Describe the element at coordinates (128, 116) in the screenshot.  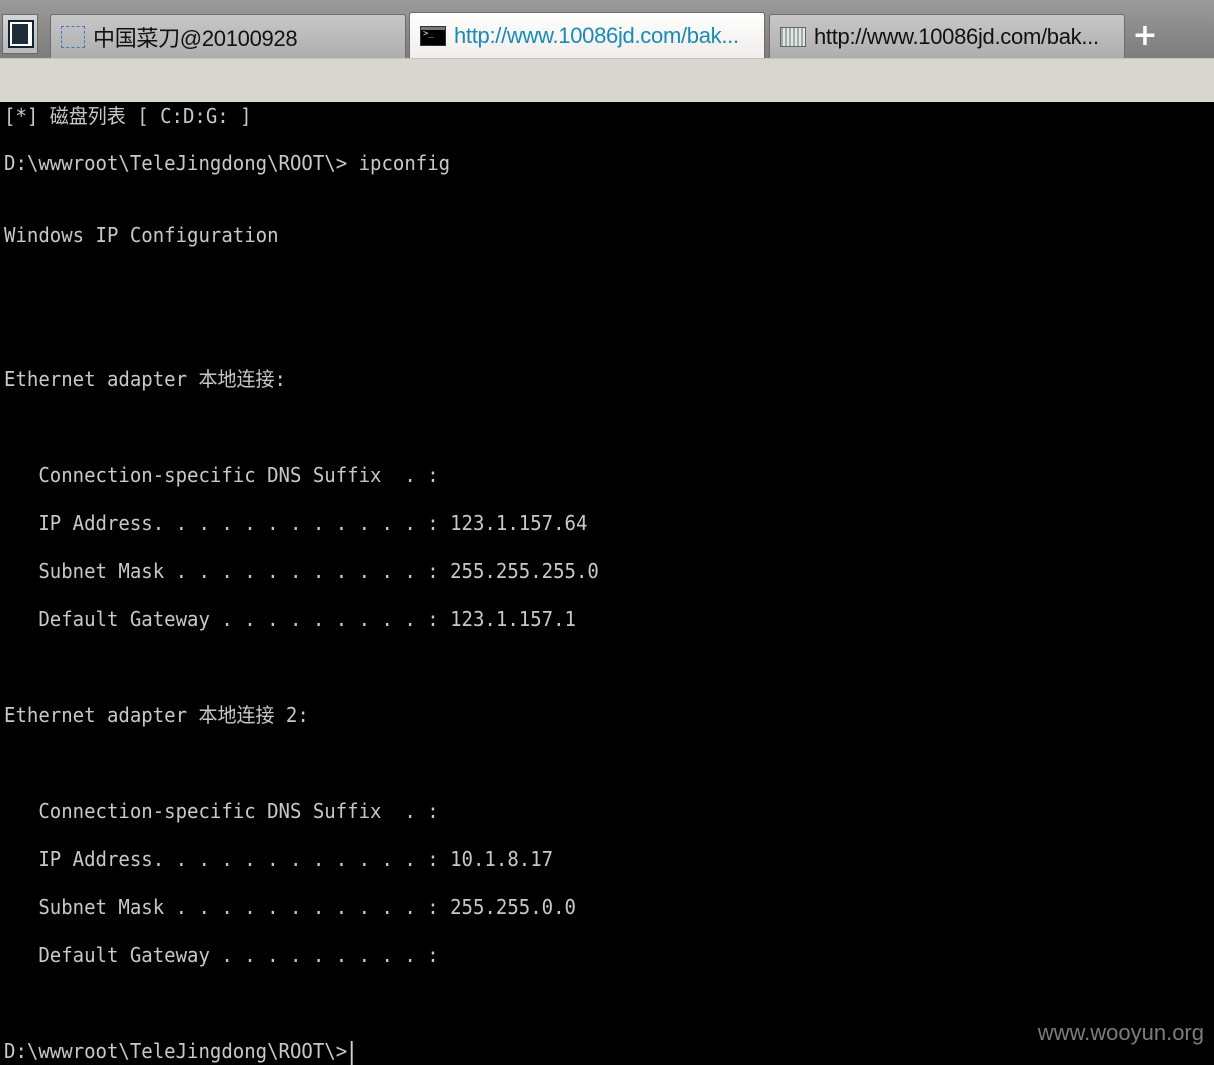
I see `console-line: [*] 磁盘列表 [ C:D:G: ]` at that location.